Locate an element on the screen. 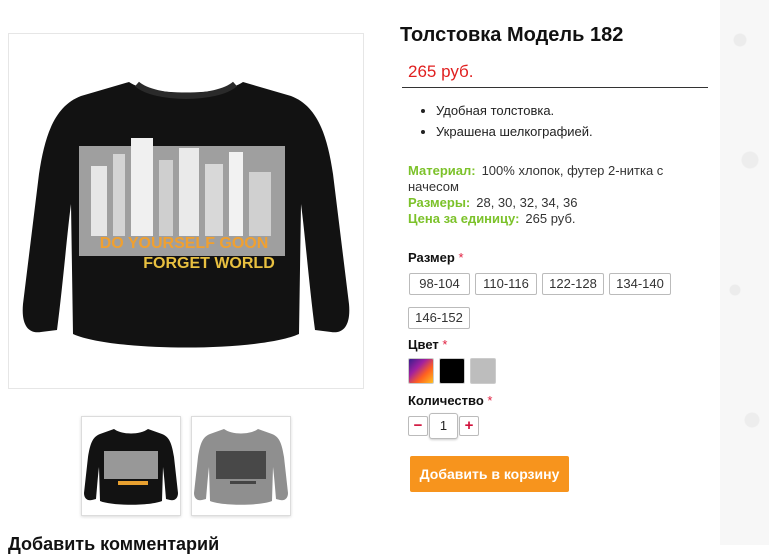 The image size is (769, 555). thumbnail-grey is located at coordinates (241, 466).